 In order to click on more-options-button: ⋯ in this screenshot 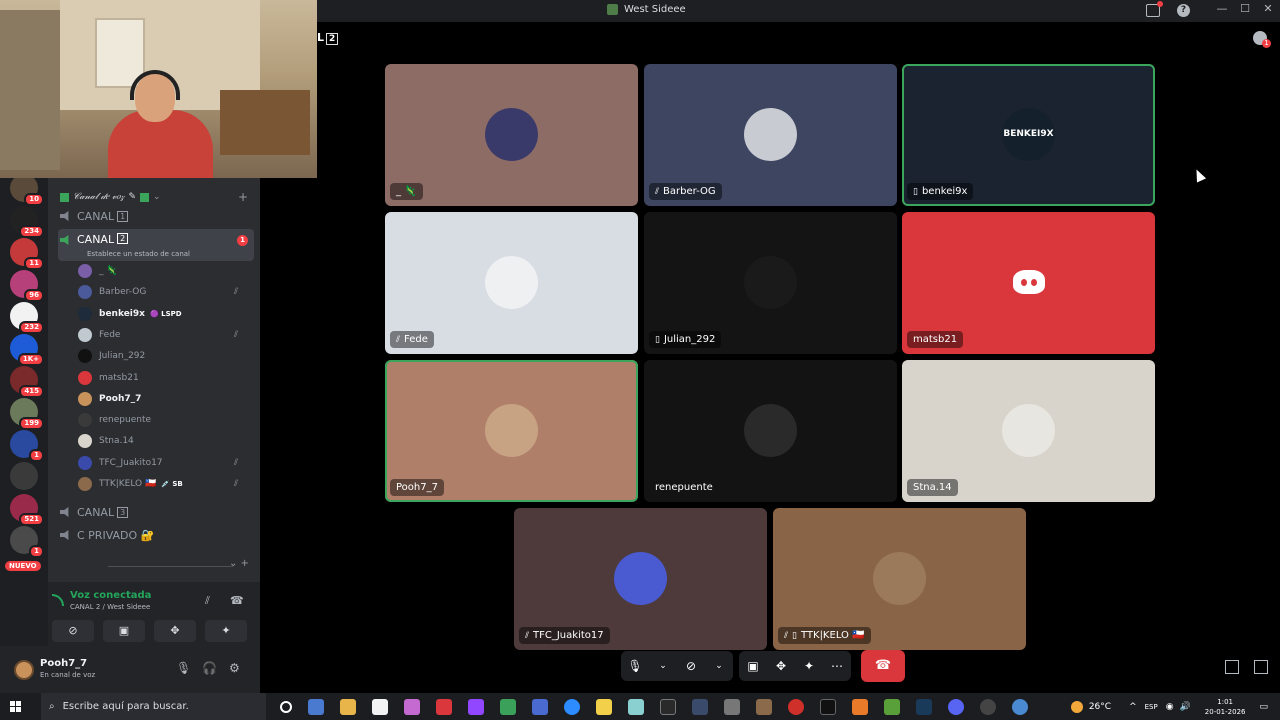, I will do `click(837, 666)`.